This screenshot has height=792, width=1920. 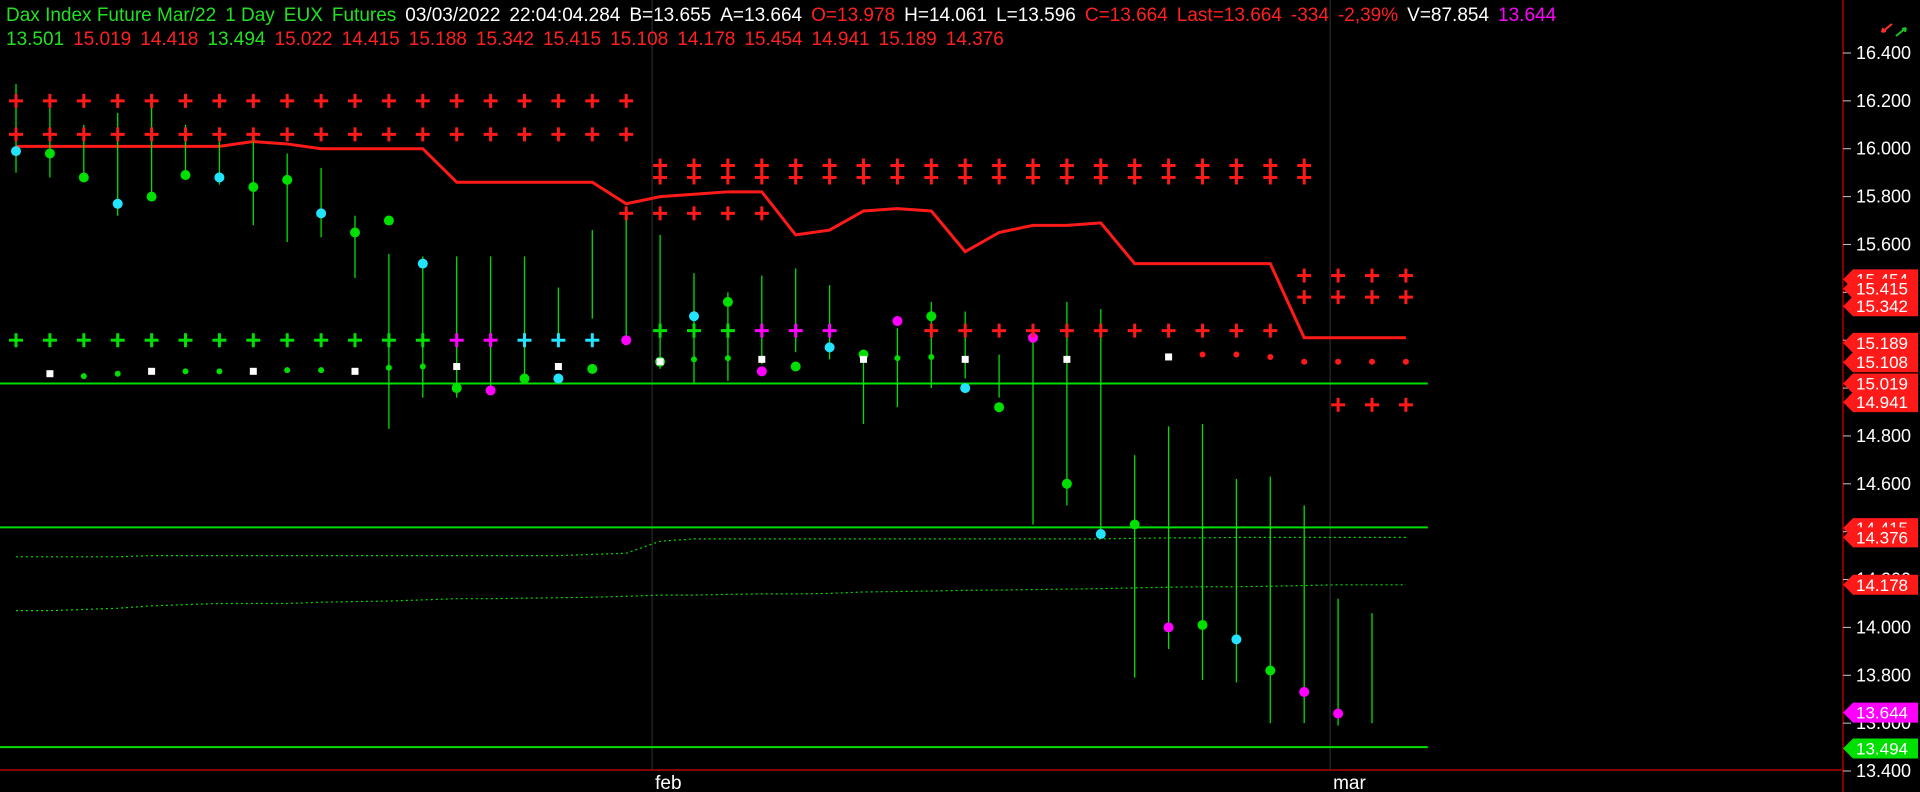 What do you see at coordinates (1882, 289) in the screenshot?
I see `value-tag-text: 15.415` at bounding box center [1882, 289].